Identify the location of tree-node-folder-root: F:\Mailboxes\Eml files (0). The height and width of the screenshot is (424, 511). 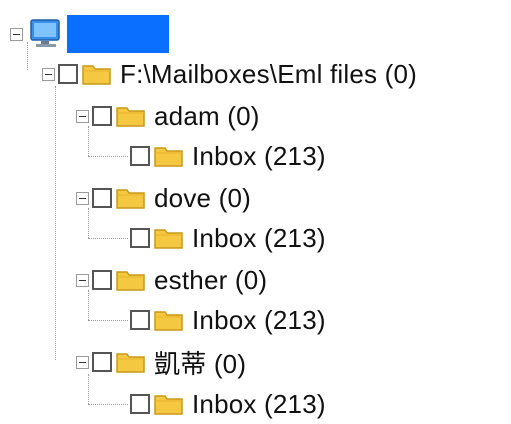
(229, 74).